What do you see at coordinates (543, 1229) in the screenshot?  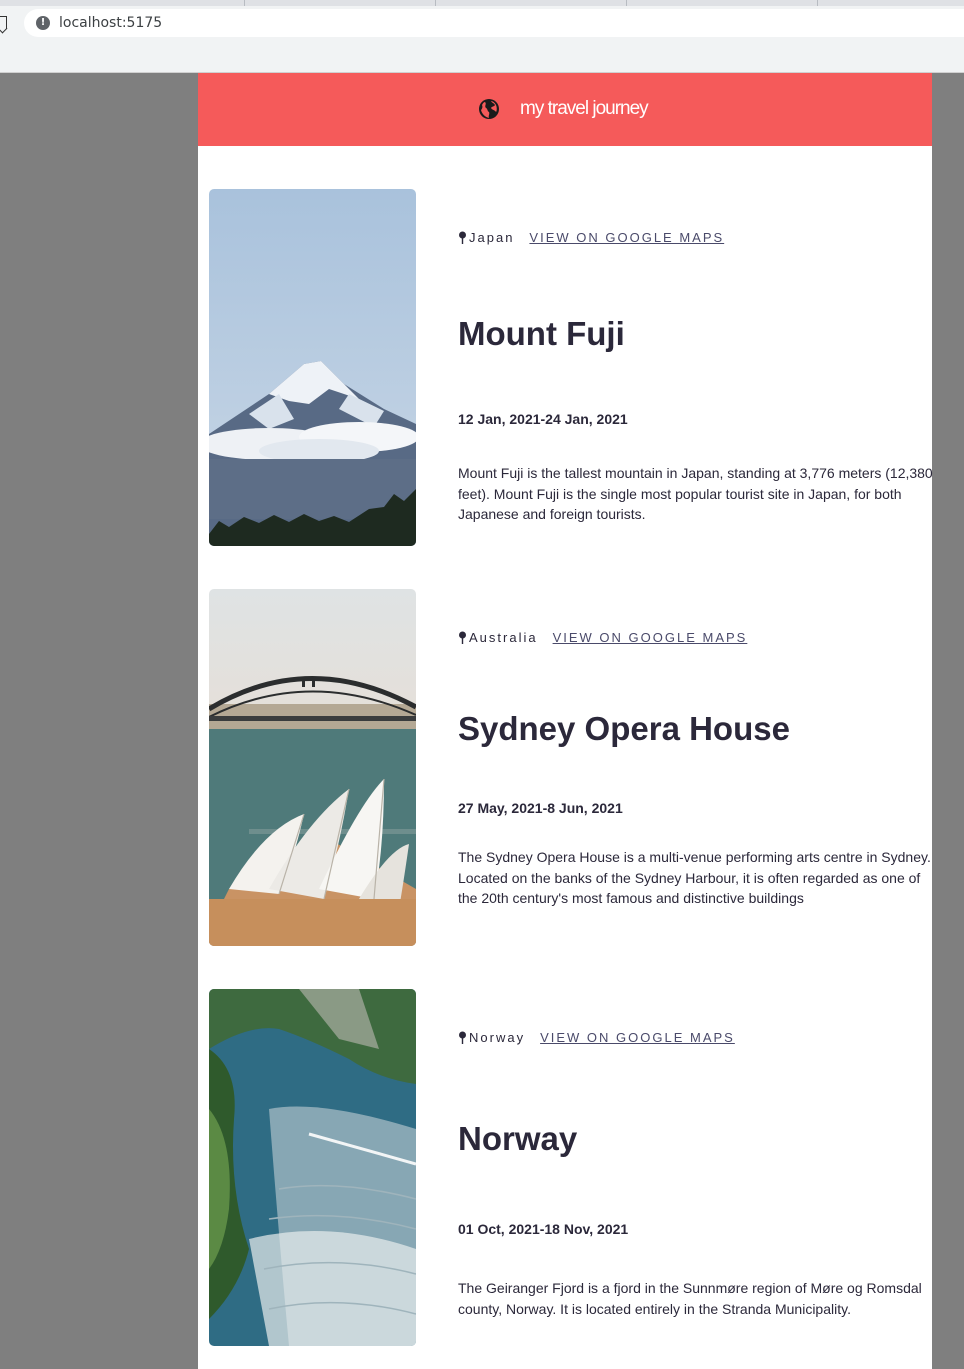 I see `entry-dates: 01 Oct, 2021-18 Nov, 2021` at bounding box center [543, 1229].